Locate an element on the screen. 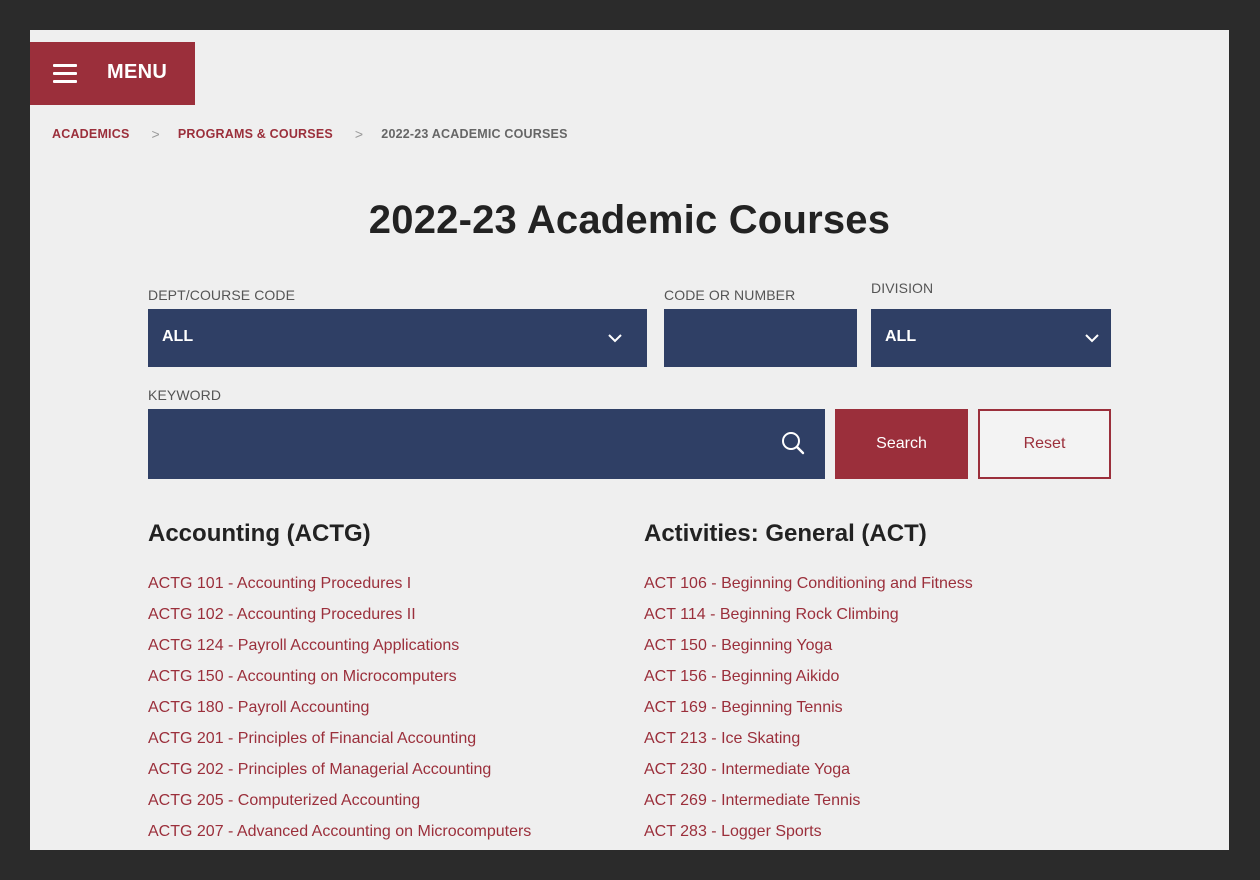 This screenshot has width=1260, height=880. course-link: ACT 169 - Beginning Tennis is located at coordinates (808, 714).